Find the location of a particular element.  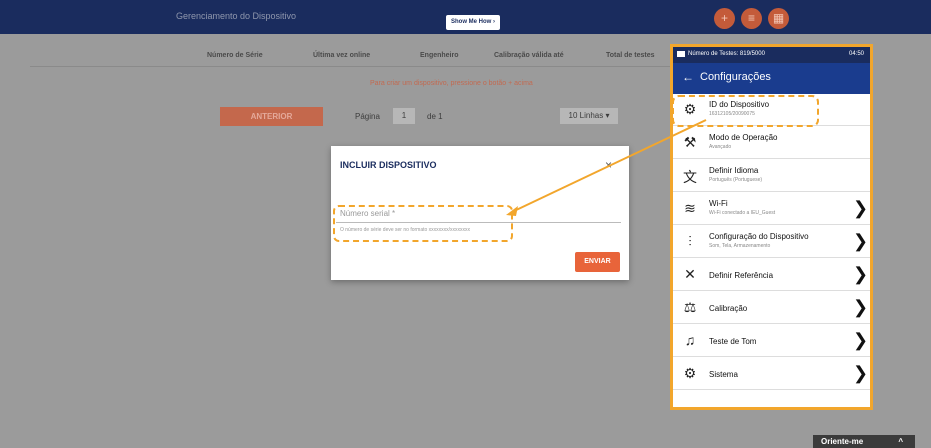

annotation-arrow is located at coordinates (606, 167).